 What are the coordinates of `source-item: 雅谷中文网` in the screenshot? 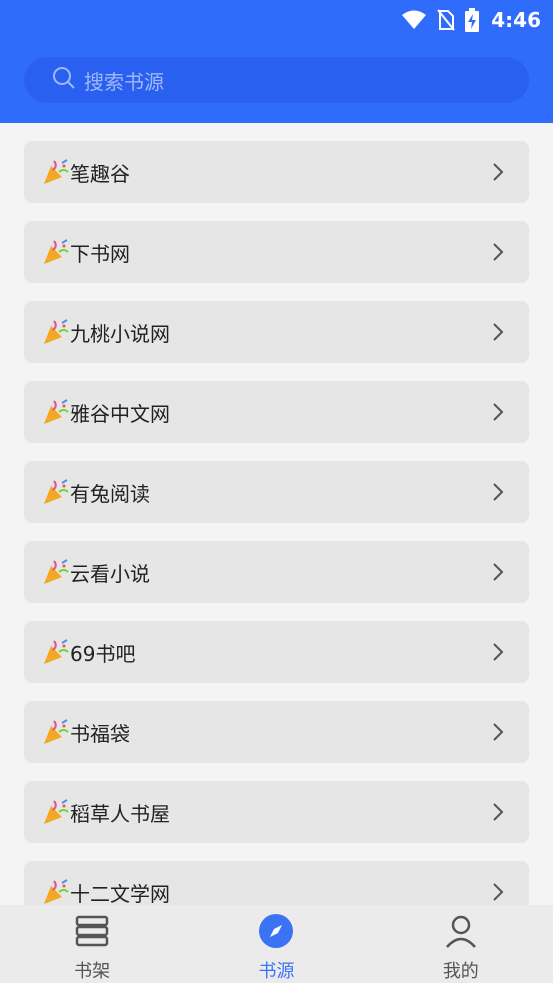 It's located at (276, 412).